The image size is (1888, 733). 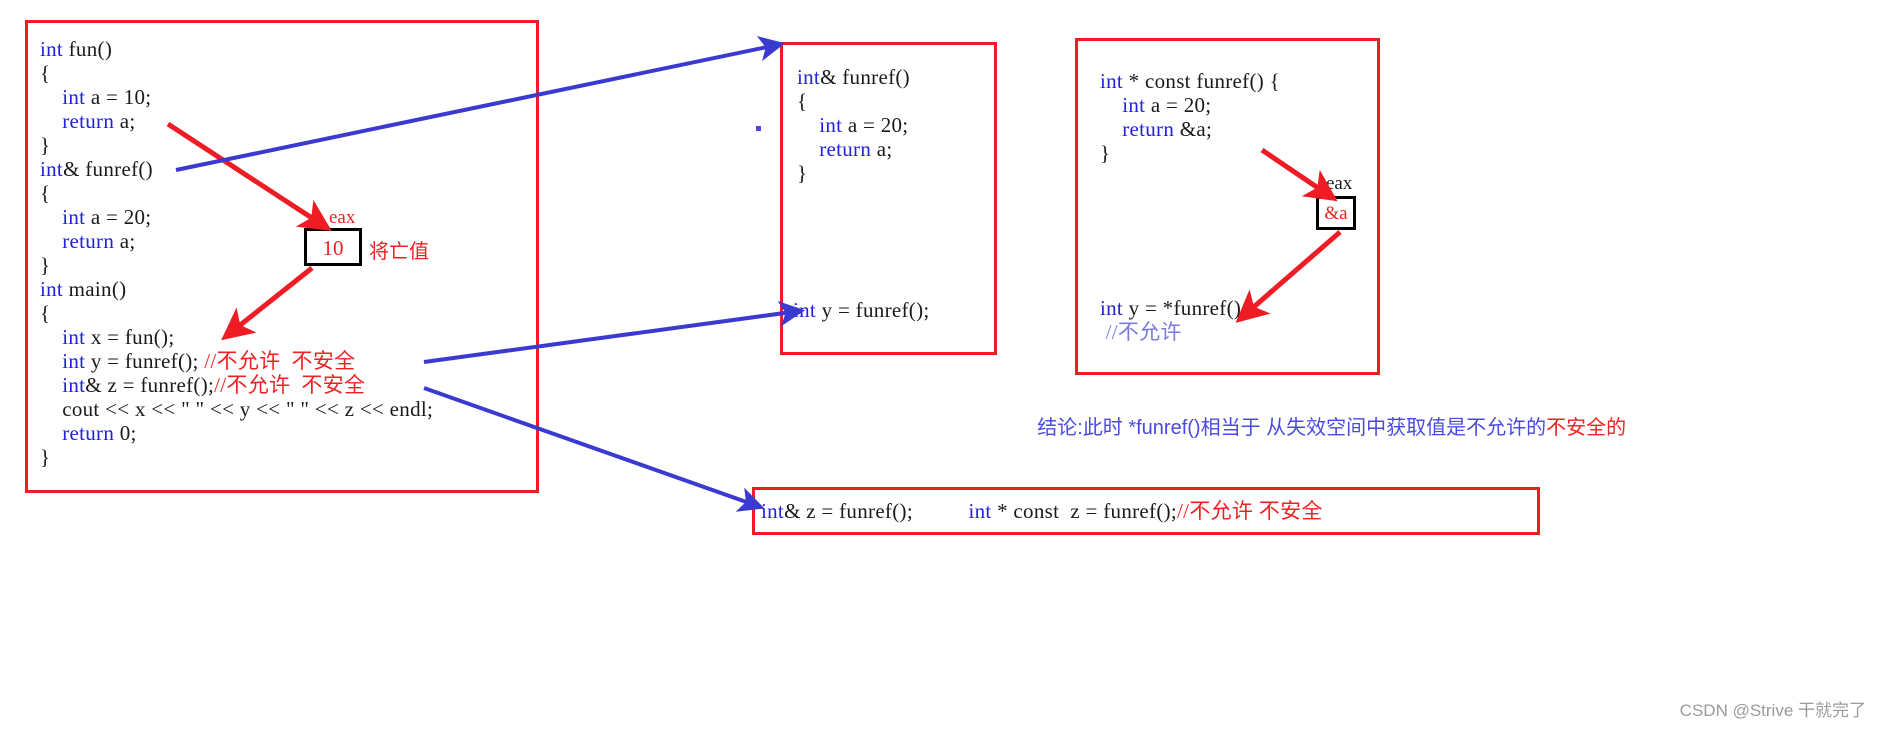 I want to click on eax-register-cell-left: 10, so click(x=333, y=247).